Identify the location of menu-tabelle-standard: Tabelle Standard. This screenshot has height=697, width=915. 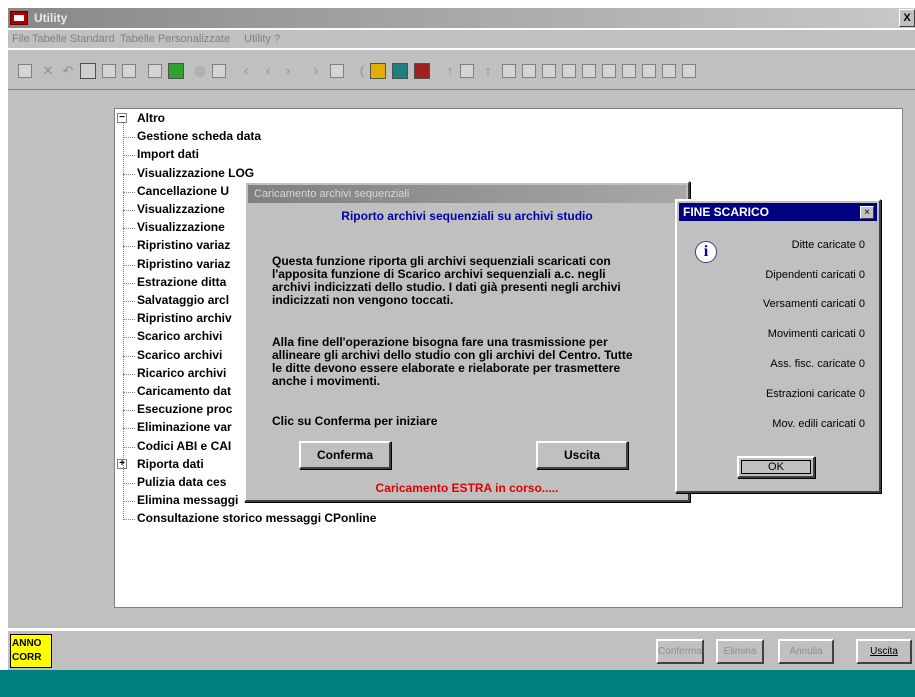
(73, 39).